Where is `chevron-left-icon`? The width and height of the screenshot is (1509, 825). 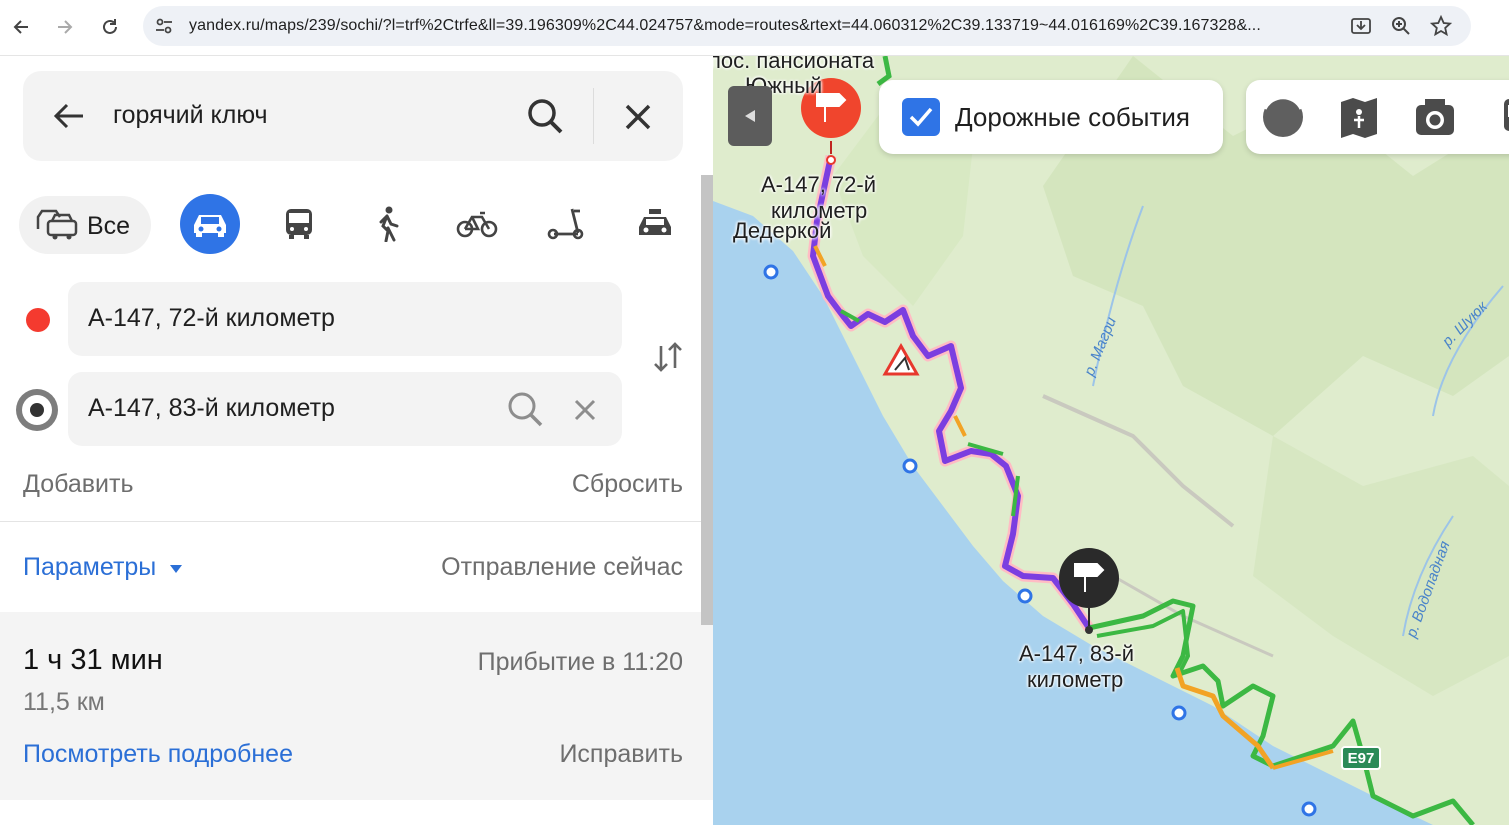 chevron-left-icon is located at coordinates (750, 116).